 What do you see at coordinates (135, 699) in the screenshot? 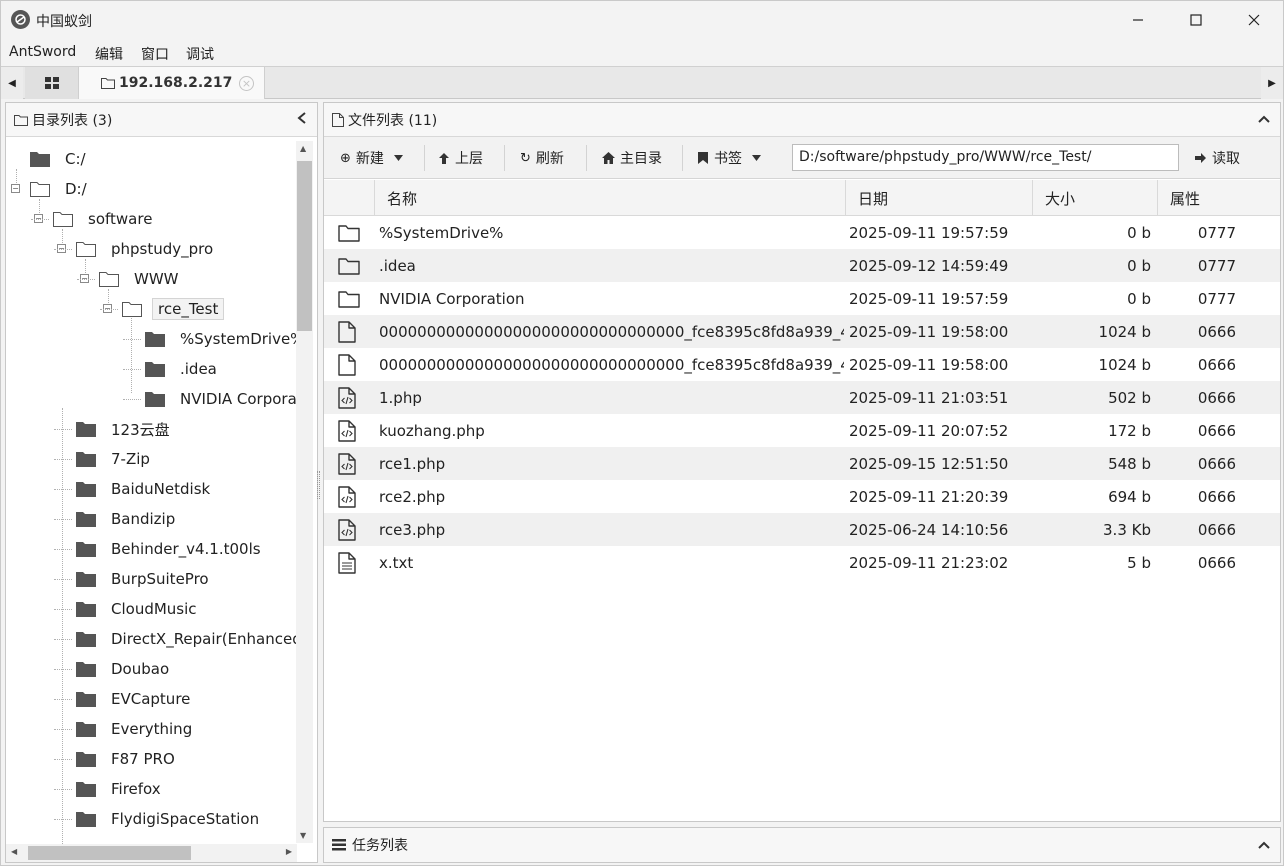
I see `tree-node: EVCapture` at bounding box center [135, 699].